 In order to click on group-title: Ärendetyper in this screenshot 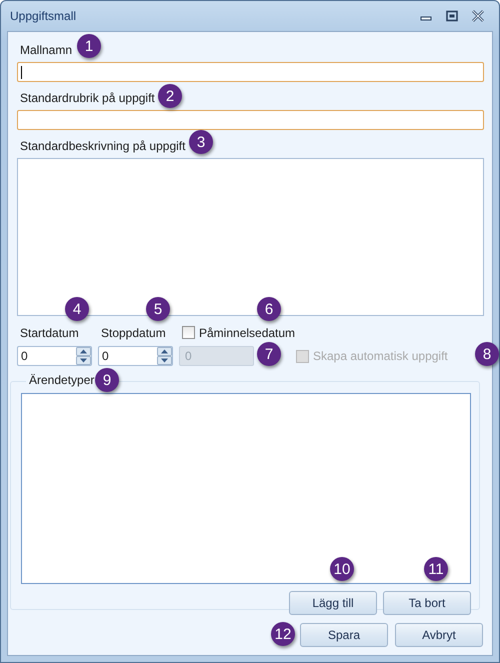, I will do `click(62, 380)`.